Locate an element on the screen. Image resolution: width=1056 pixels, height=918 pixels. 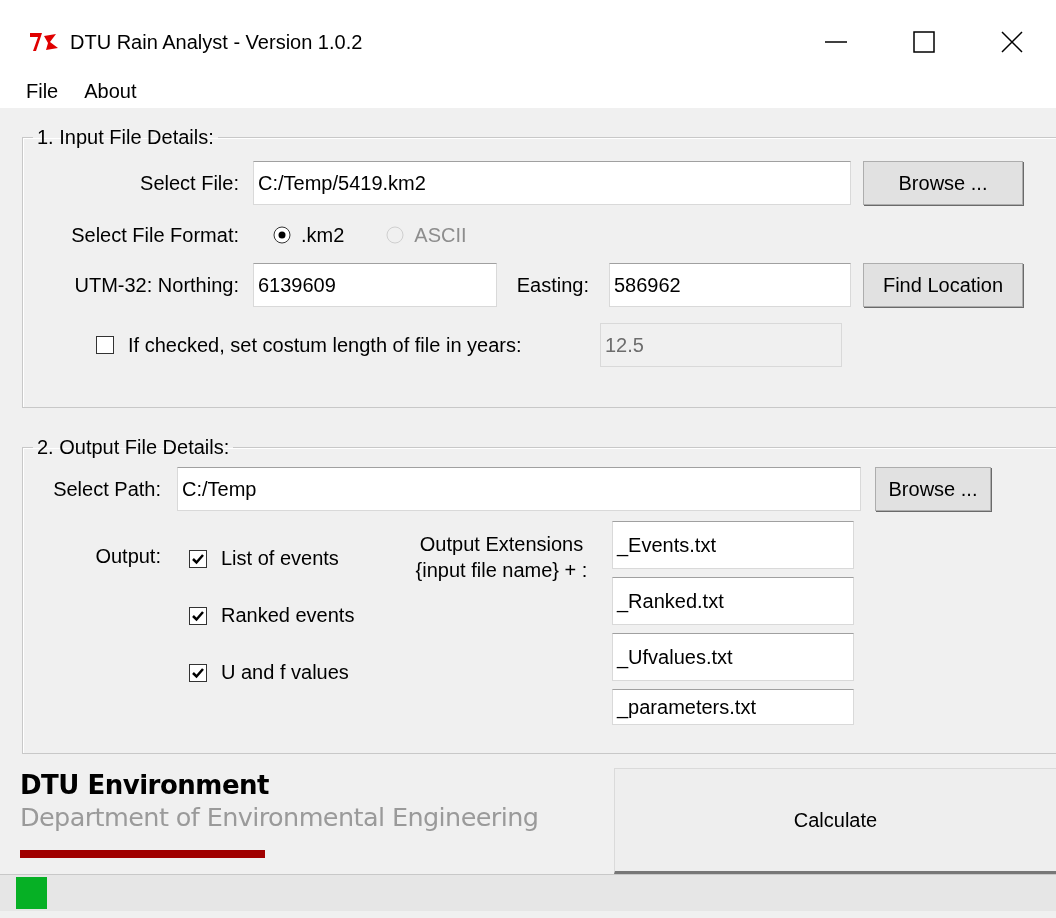
extensions-label: {input file name} + : is located at coordinates (501, 570).